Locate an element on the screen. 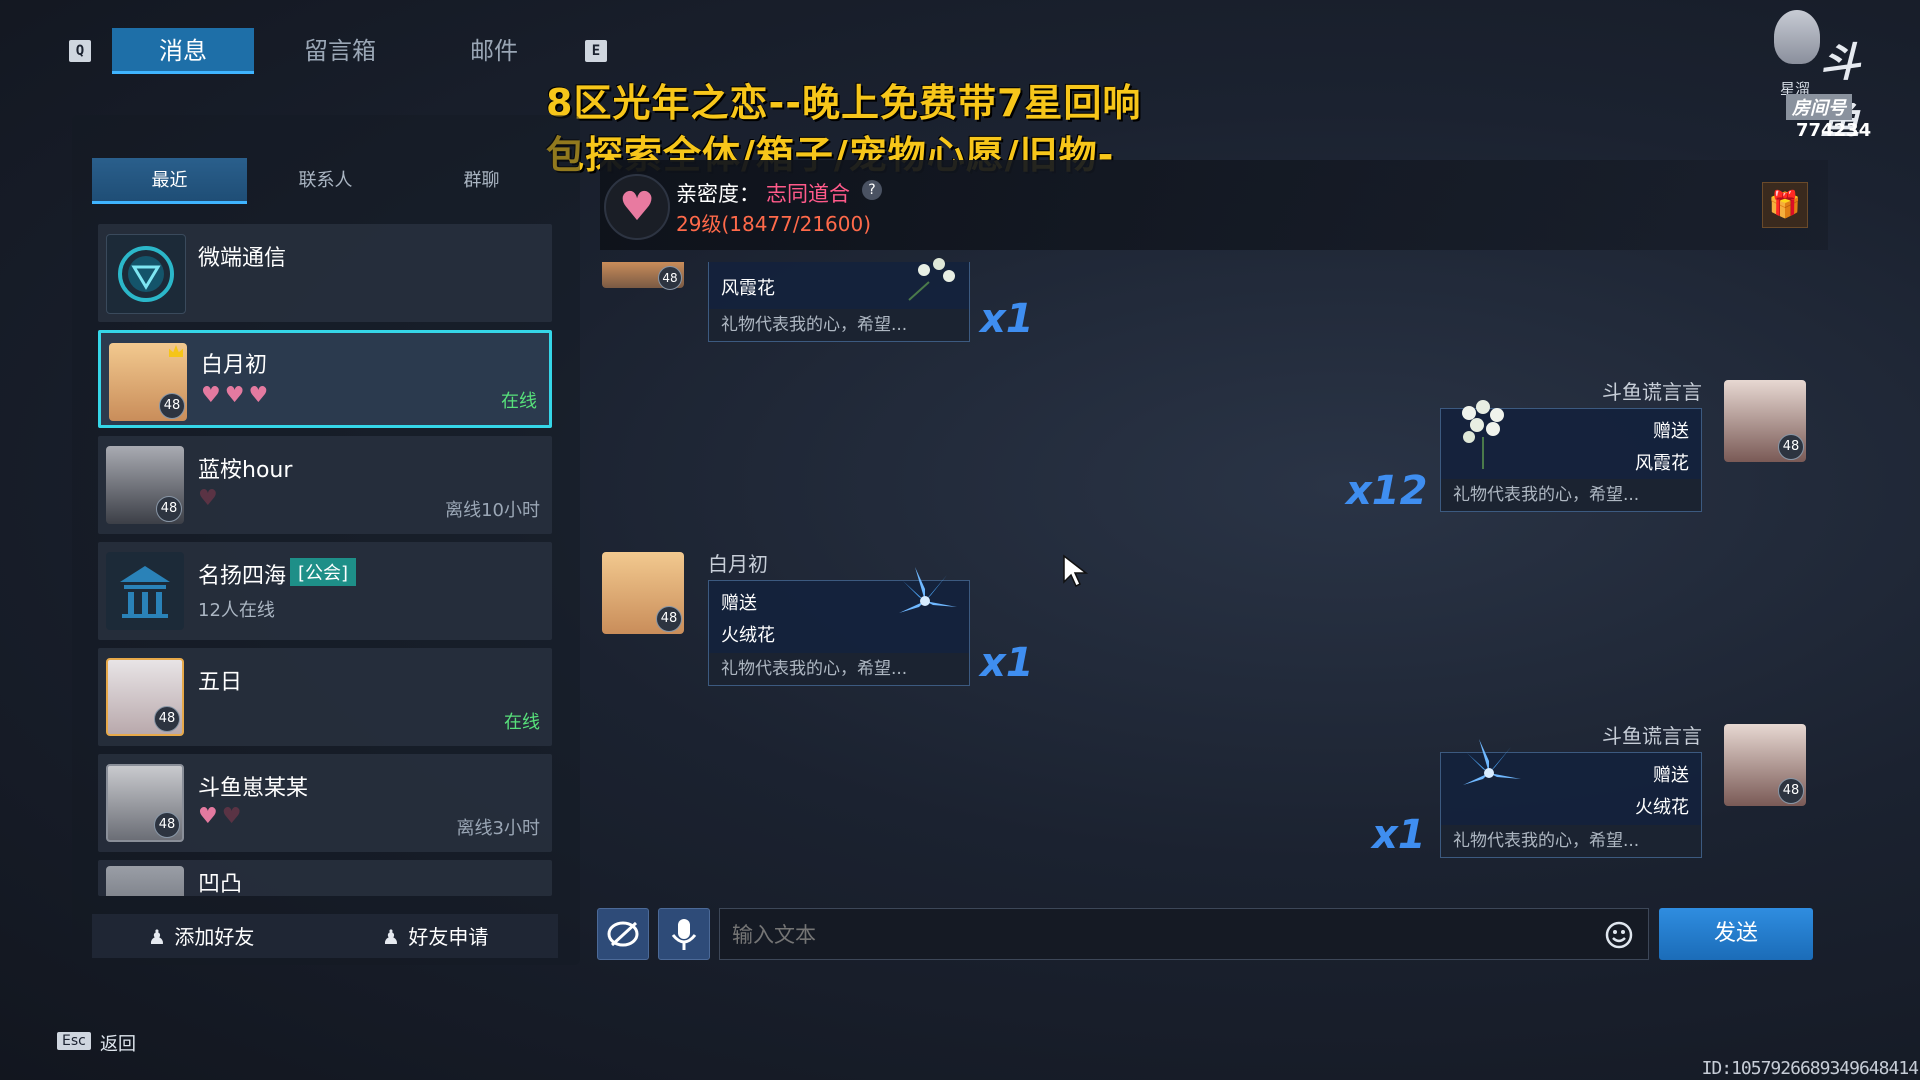  avatar is located at coordinates (145, 881).